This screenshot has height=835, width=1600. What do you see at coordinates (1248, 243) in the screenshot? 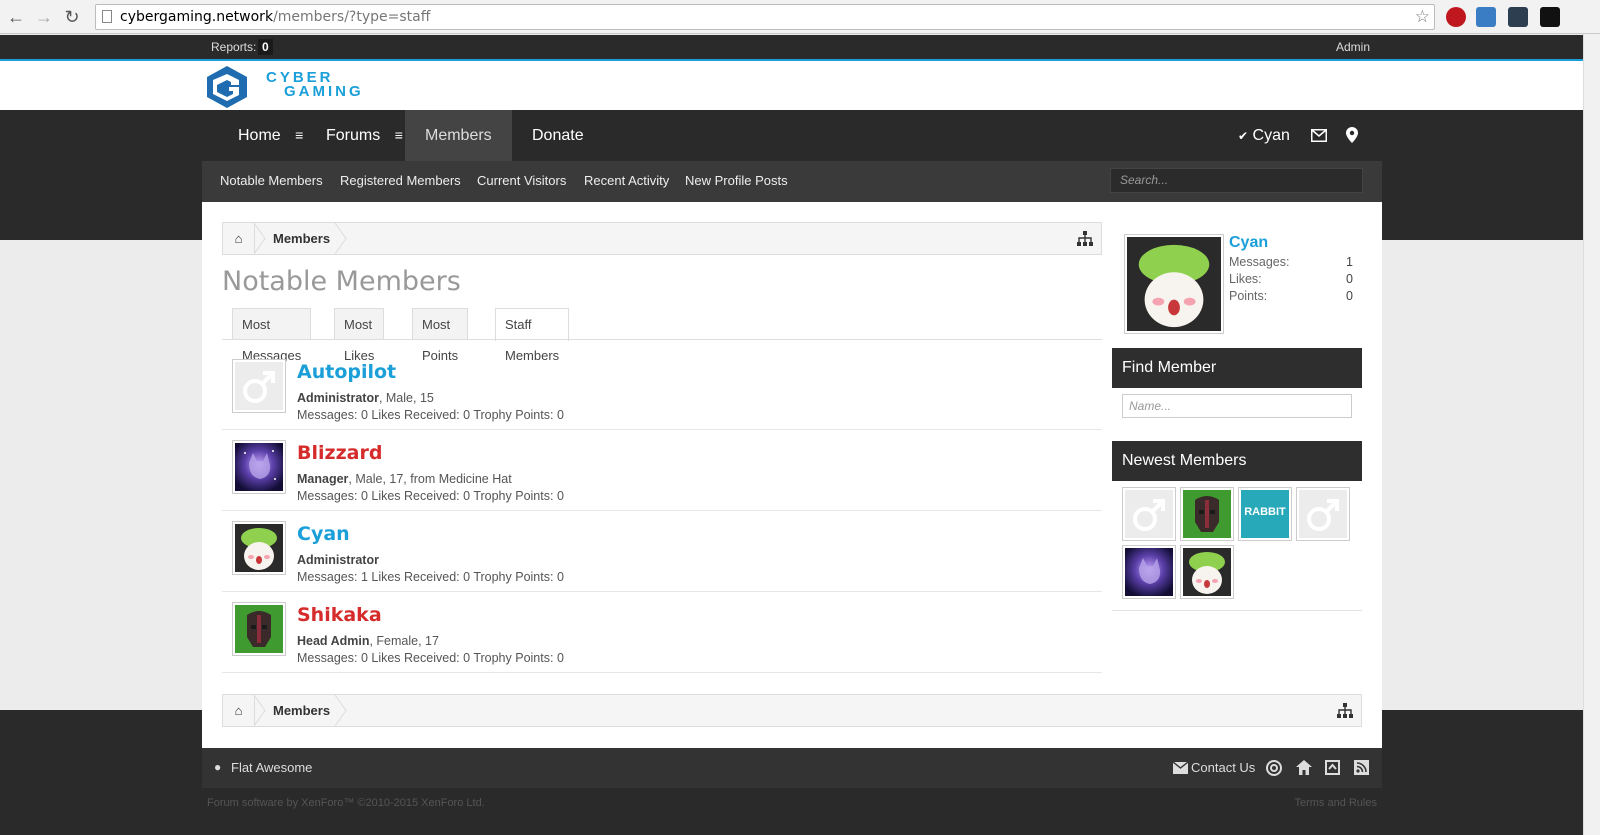
I see `visitor-name: Cyan` at bounding box center [1248, 243].